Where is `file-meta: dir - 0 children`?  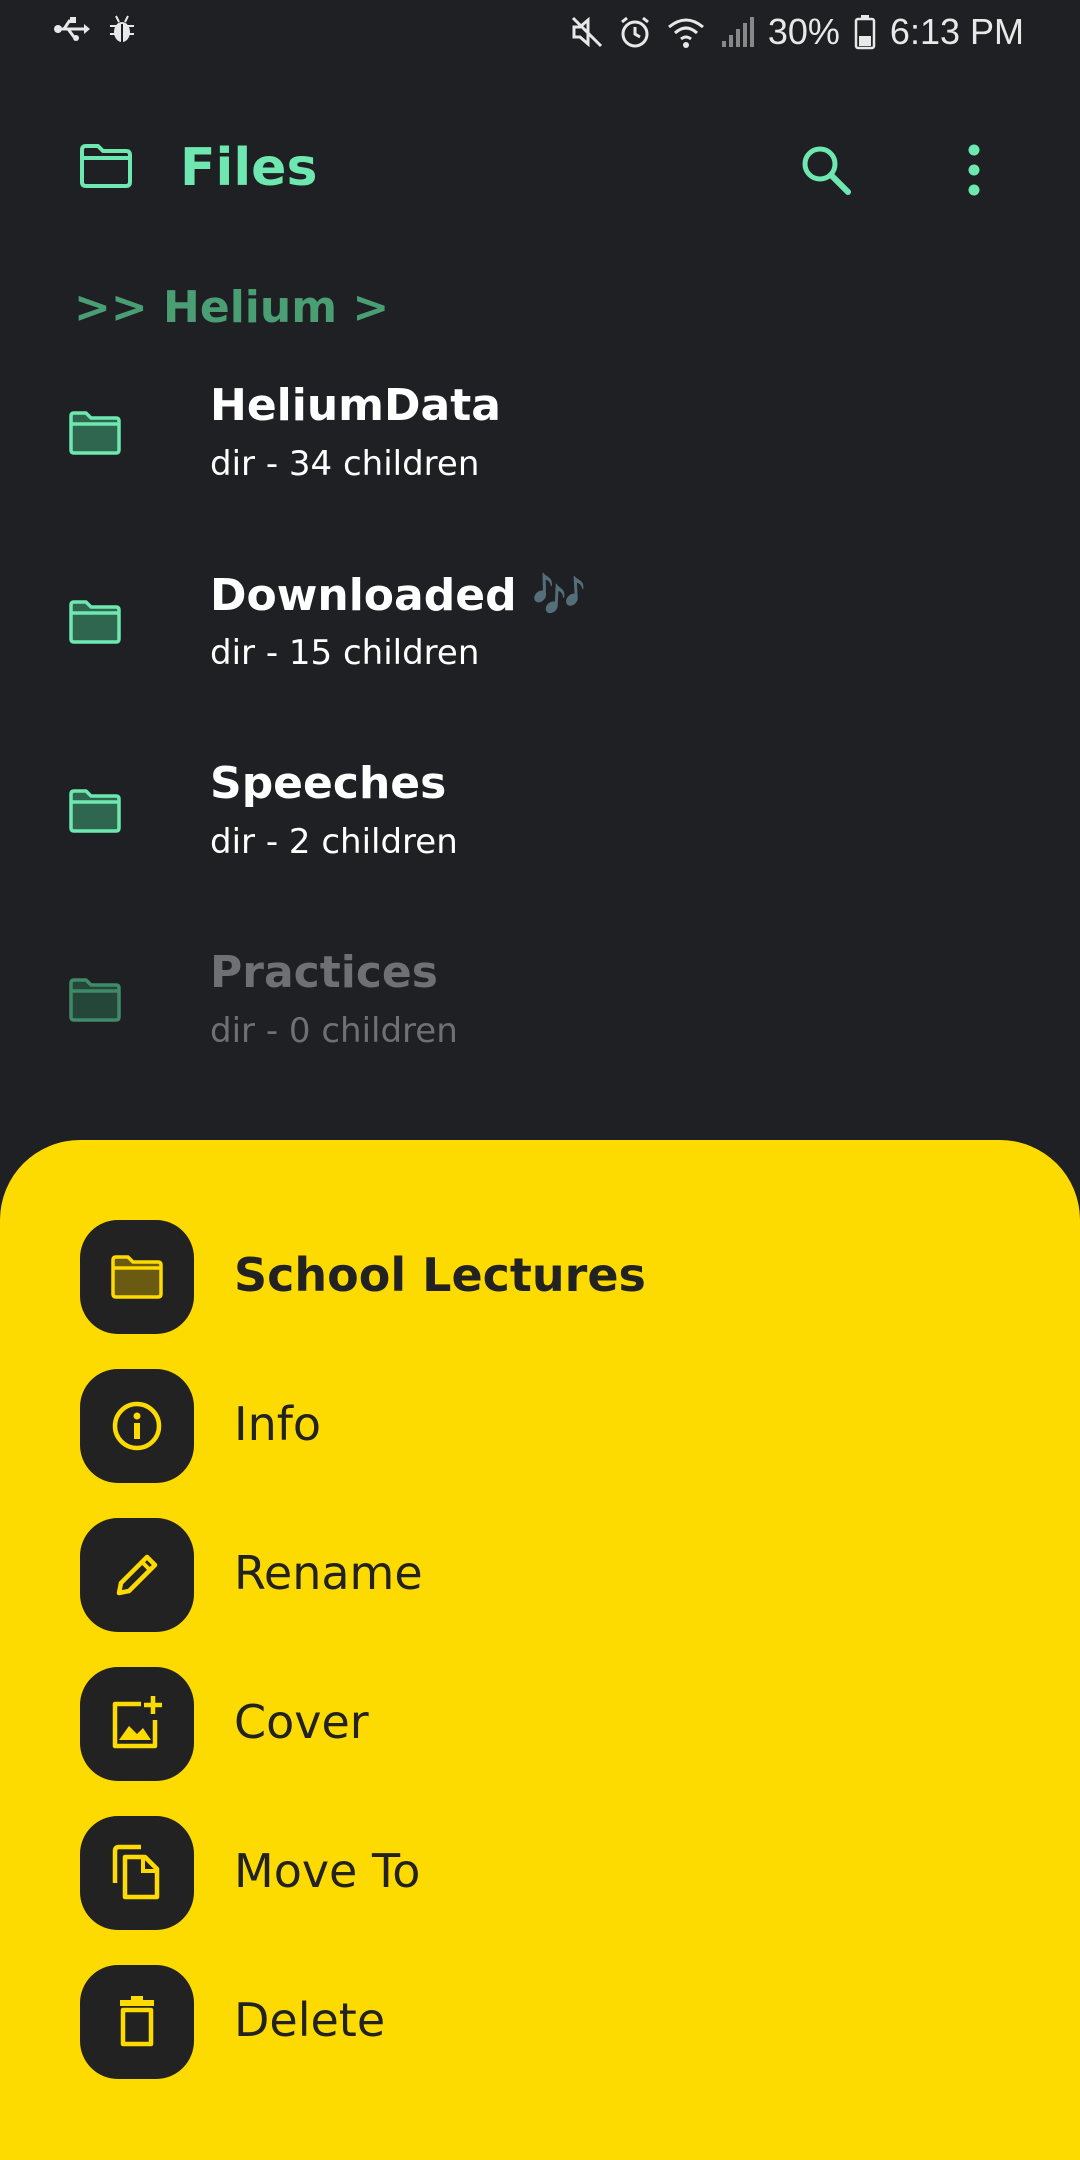
file-meta: dir - 0 children is located at coordinates (334, 1031).